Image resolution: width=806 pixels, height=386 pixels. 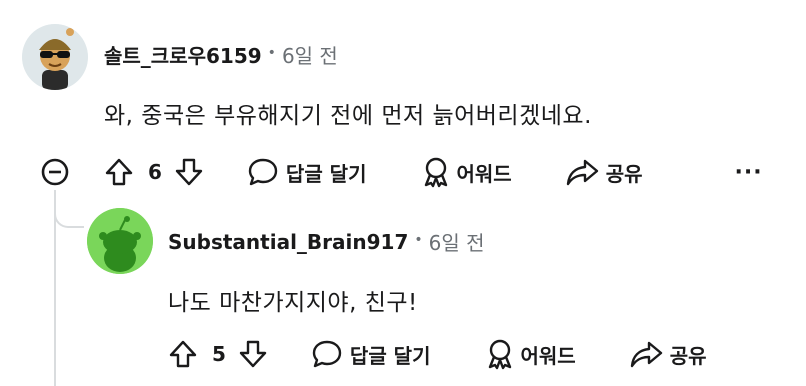 I want to click on comment-body: 와, 중국은 부유해지기 전에 먼저 늙어버리겠네요., so click(x=348, y=116).